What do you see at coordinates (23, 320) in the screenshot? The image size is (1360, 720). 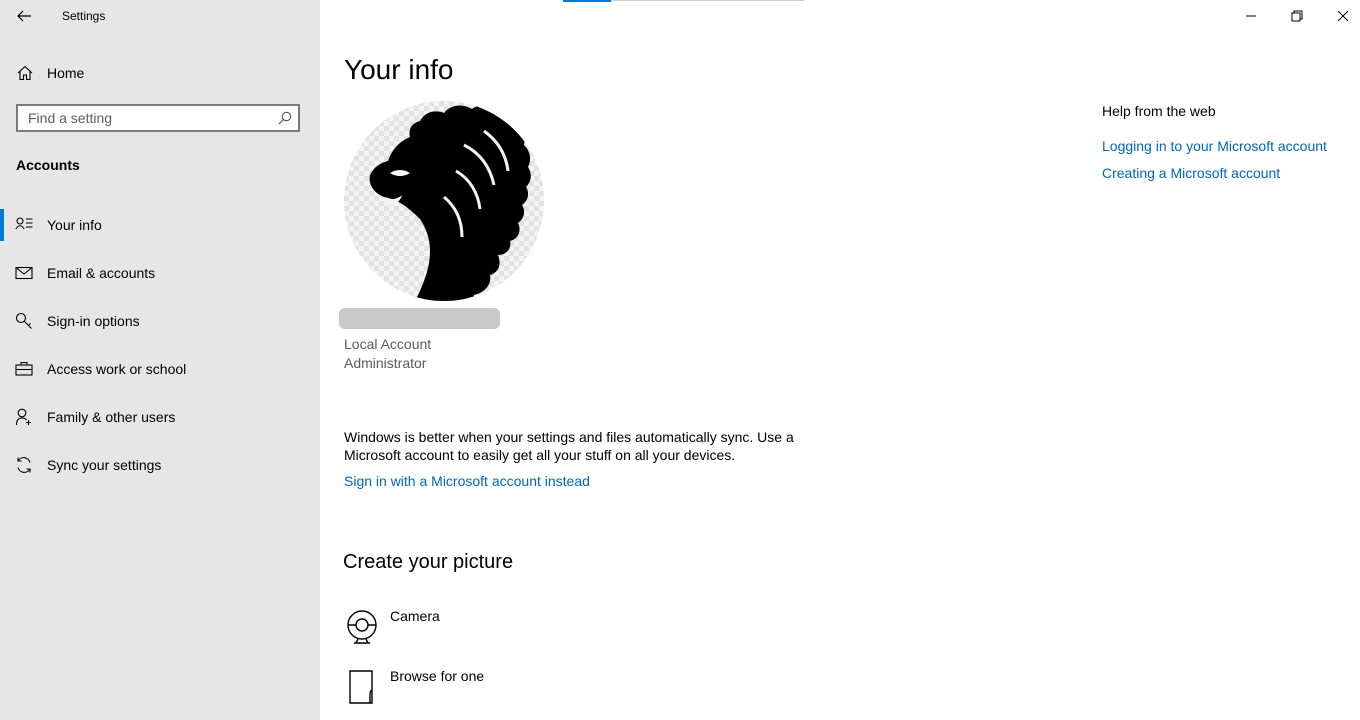 I see `key-icon` at bounding box center [23, 320].